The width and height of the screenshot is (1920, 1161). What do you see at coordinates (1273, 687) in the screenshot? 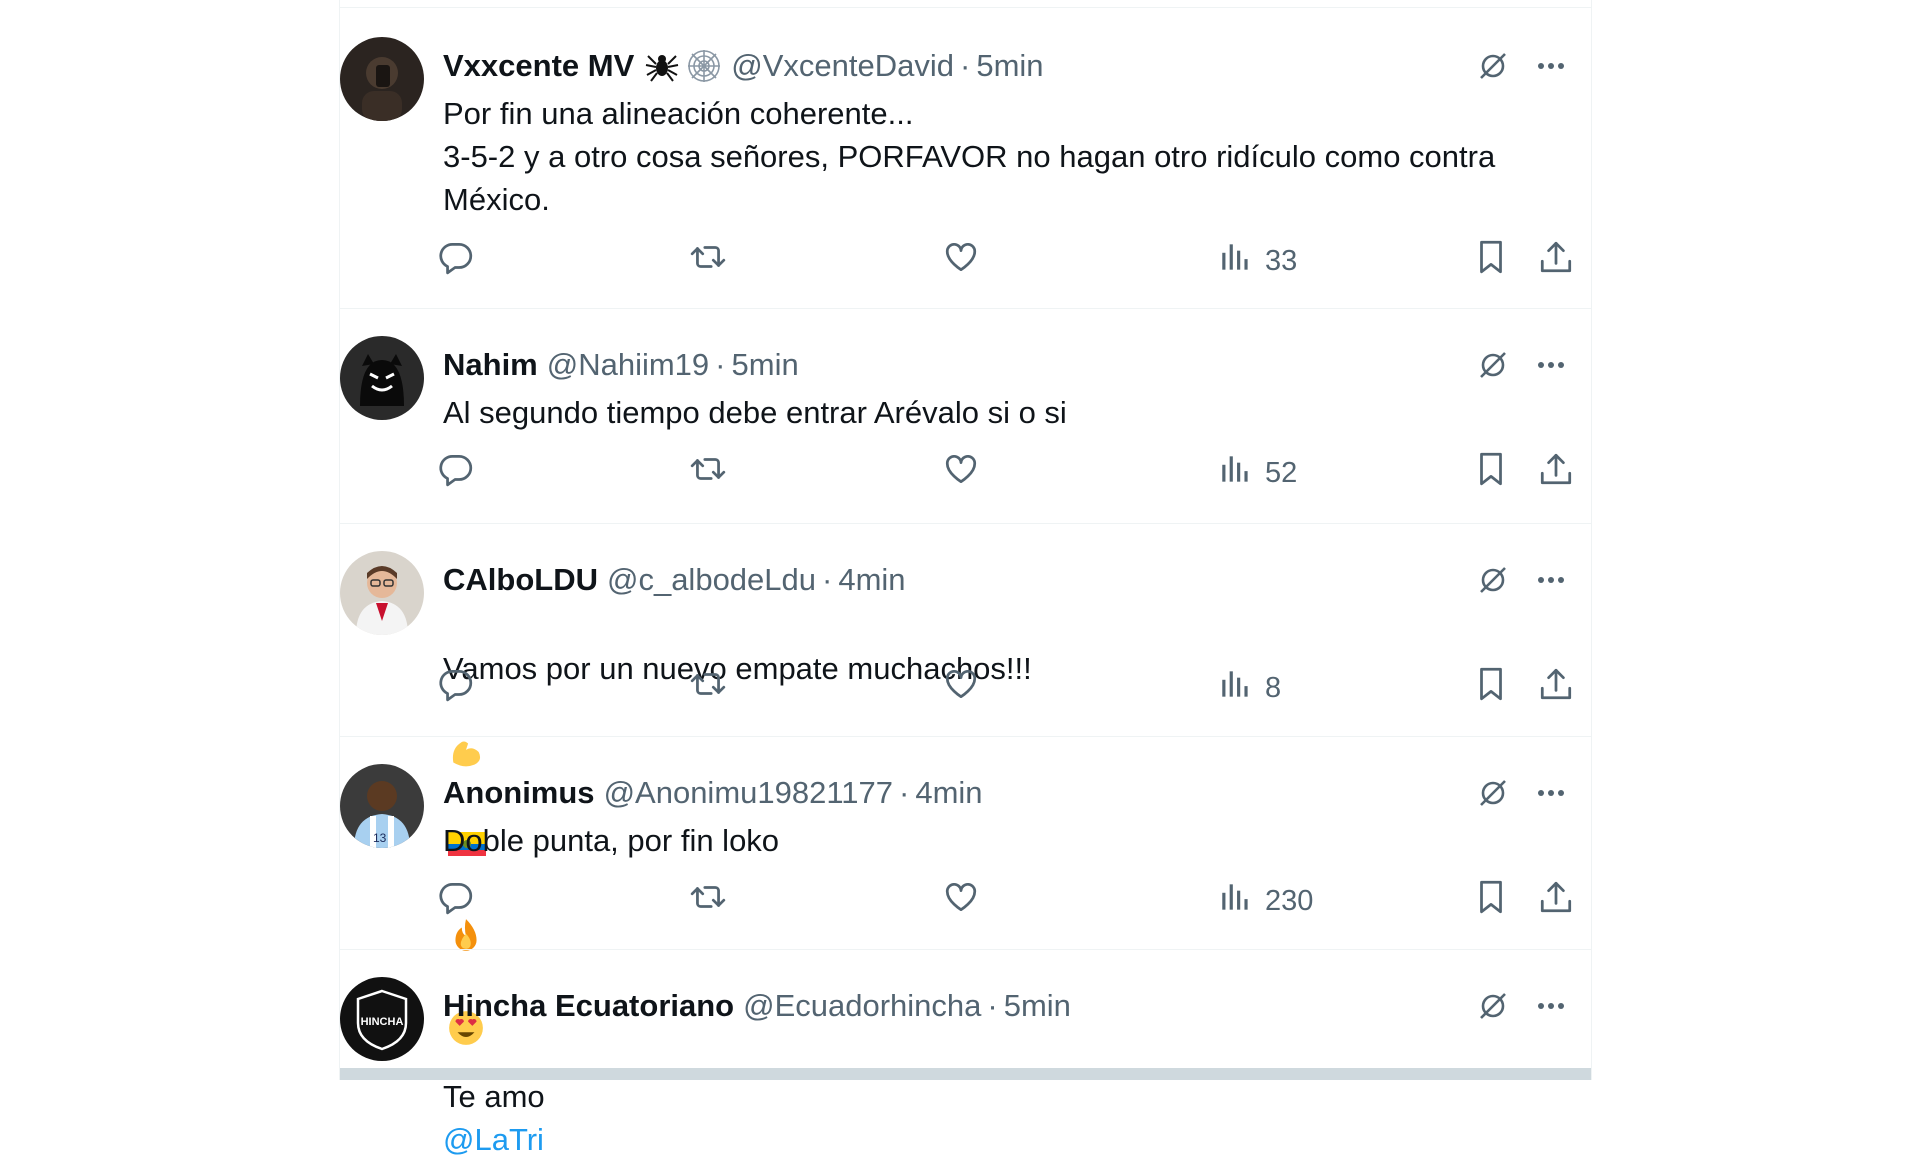
I see `views-count: 8` at bounding box center [1273, 687].